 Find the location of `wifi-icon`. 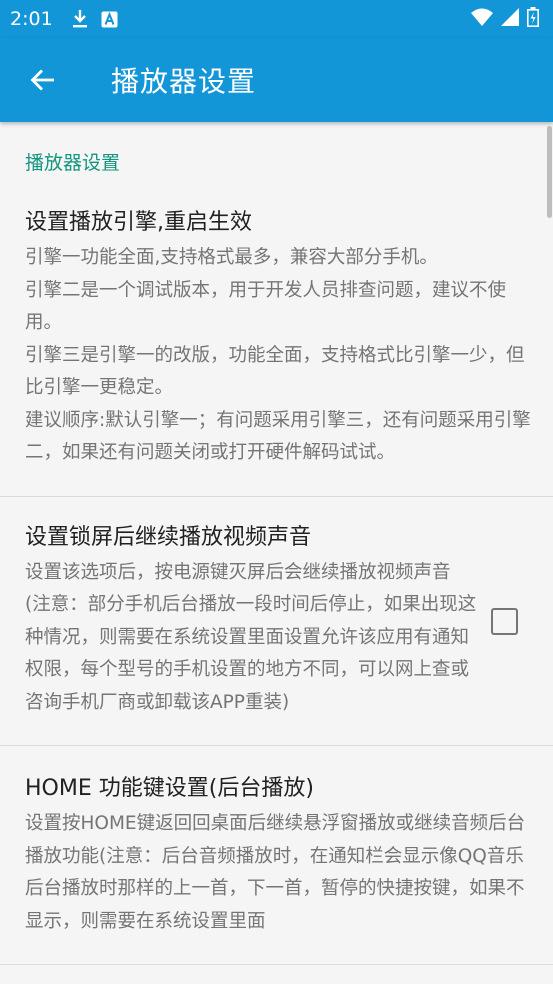

wifi-icon is located at coordinates (482, 19).